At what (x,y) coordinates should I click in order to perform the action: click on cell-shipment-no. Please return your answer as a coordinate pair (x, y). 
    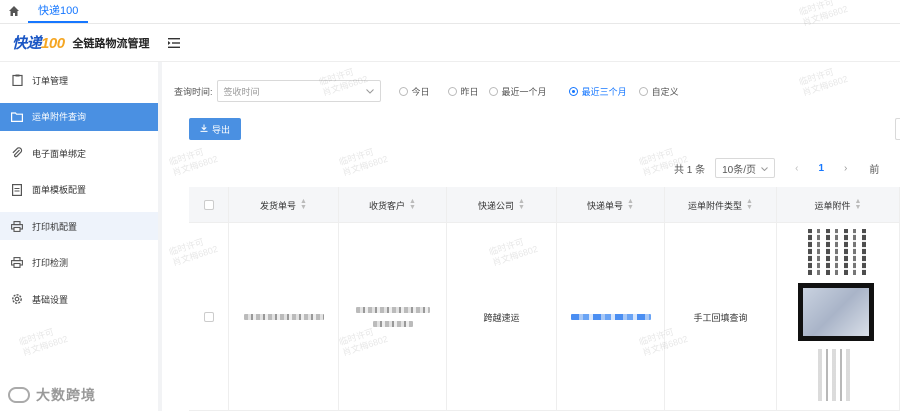
    Looking at the image, I should click on (284, 317).